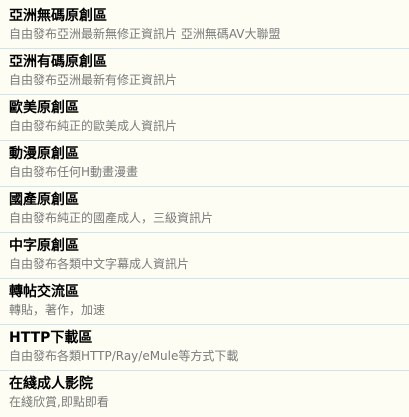  I want to click on forum-title: 歐美原創區, so click(209, 108).